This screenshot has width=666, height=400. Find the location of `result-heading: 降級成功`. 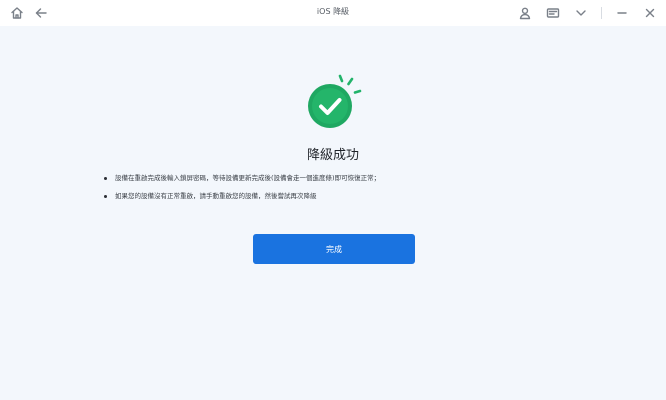

result-heading: 降級成功 is located at coordinates (332, 155).